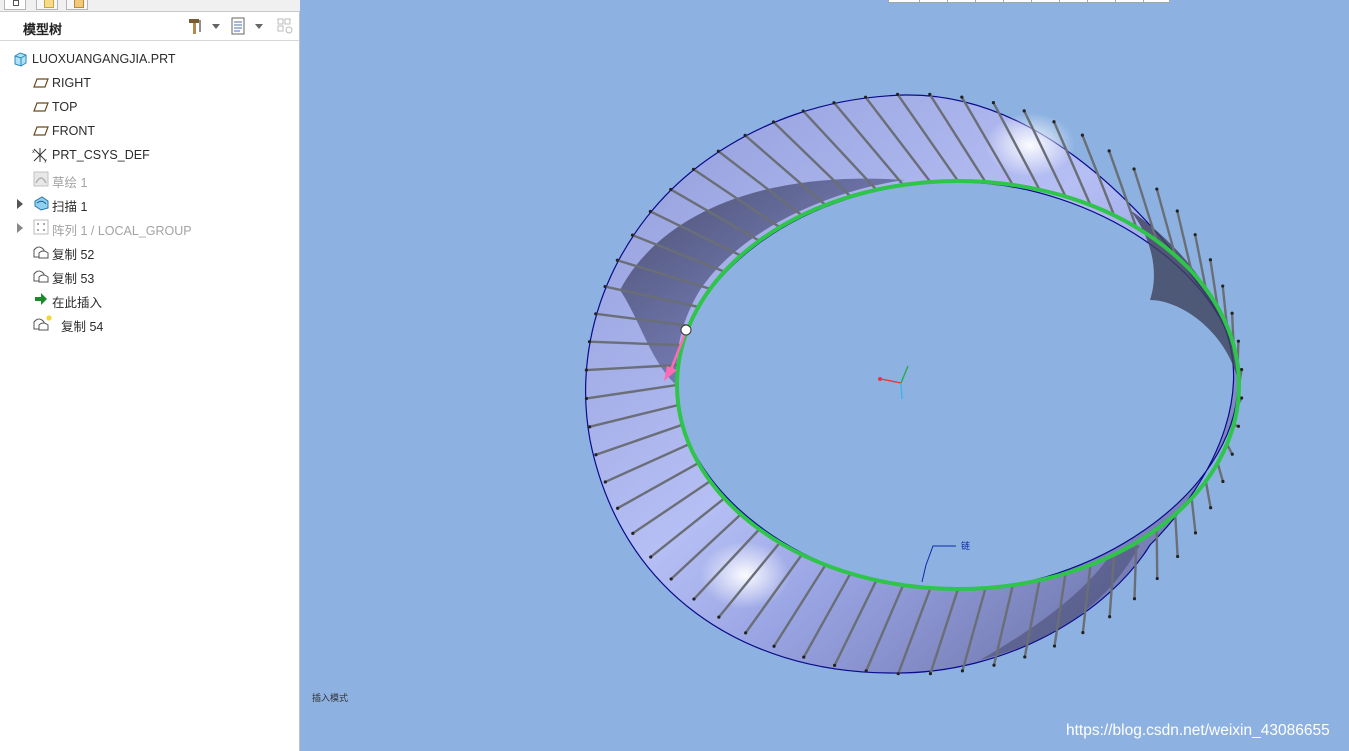 This screenshot has height=751, width=1349. I want to click on tree-item-copy-54: 复制 54, so click(149, 323).